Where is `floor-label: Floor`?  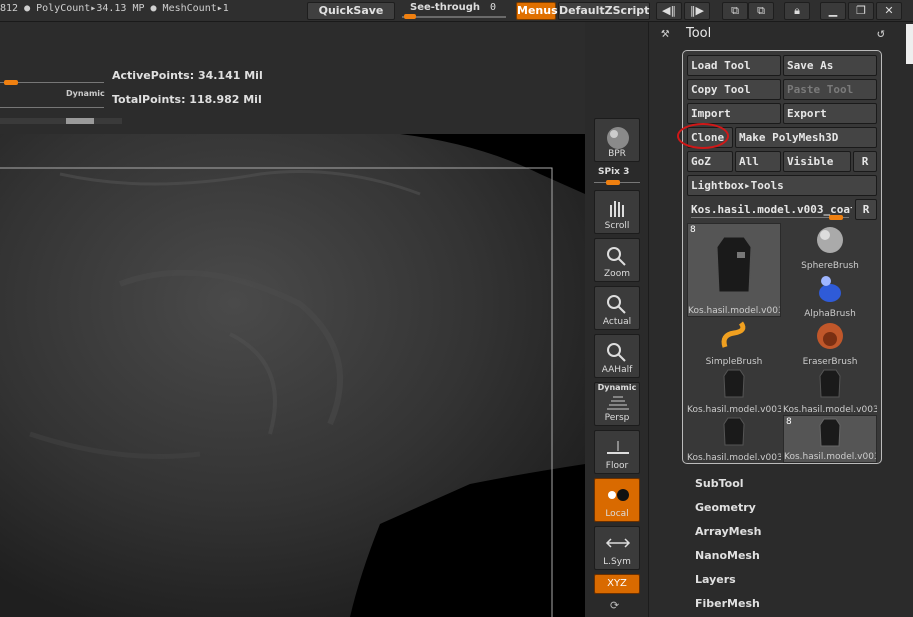 floor-label: Floor is located at coordinates (617, 466).